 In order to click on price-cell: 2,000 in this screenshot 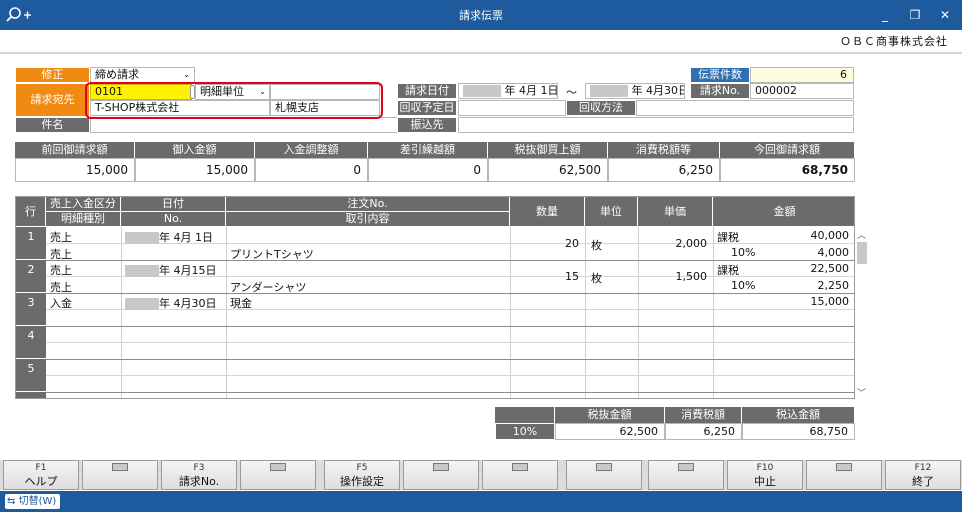, I will do `click(691, 243)`.